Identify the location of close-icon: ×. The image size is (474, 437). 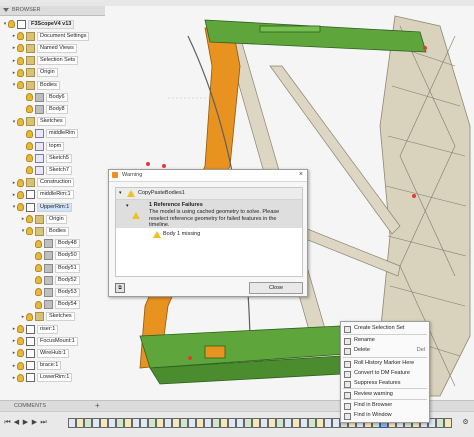
(301, 174).